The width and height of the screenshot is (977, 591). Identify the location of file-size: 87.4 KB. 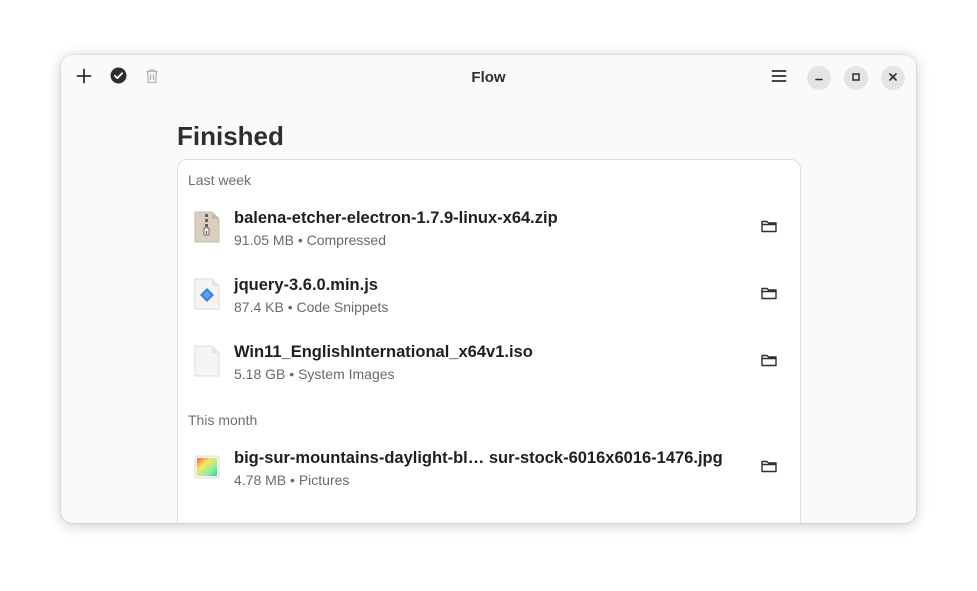
(259, 307).